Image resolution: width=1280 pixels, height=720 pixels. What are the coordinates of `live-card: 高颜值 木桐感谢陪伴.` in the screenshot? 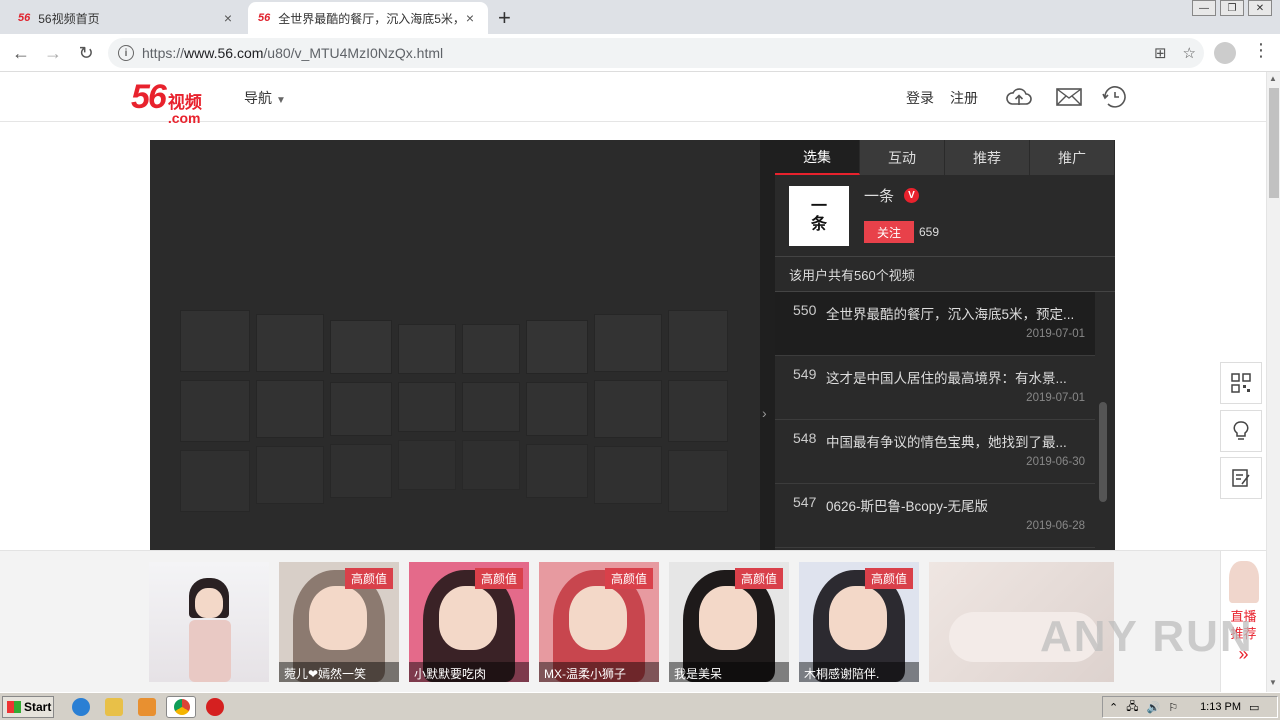 It's located at (859, 622).